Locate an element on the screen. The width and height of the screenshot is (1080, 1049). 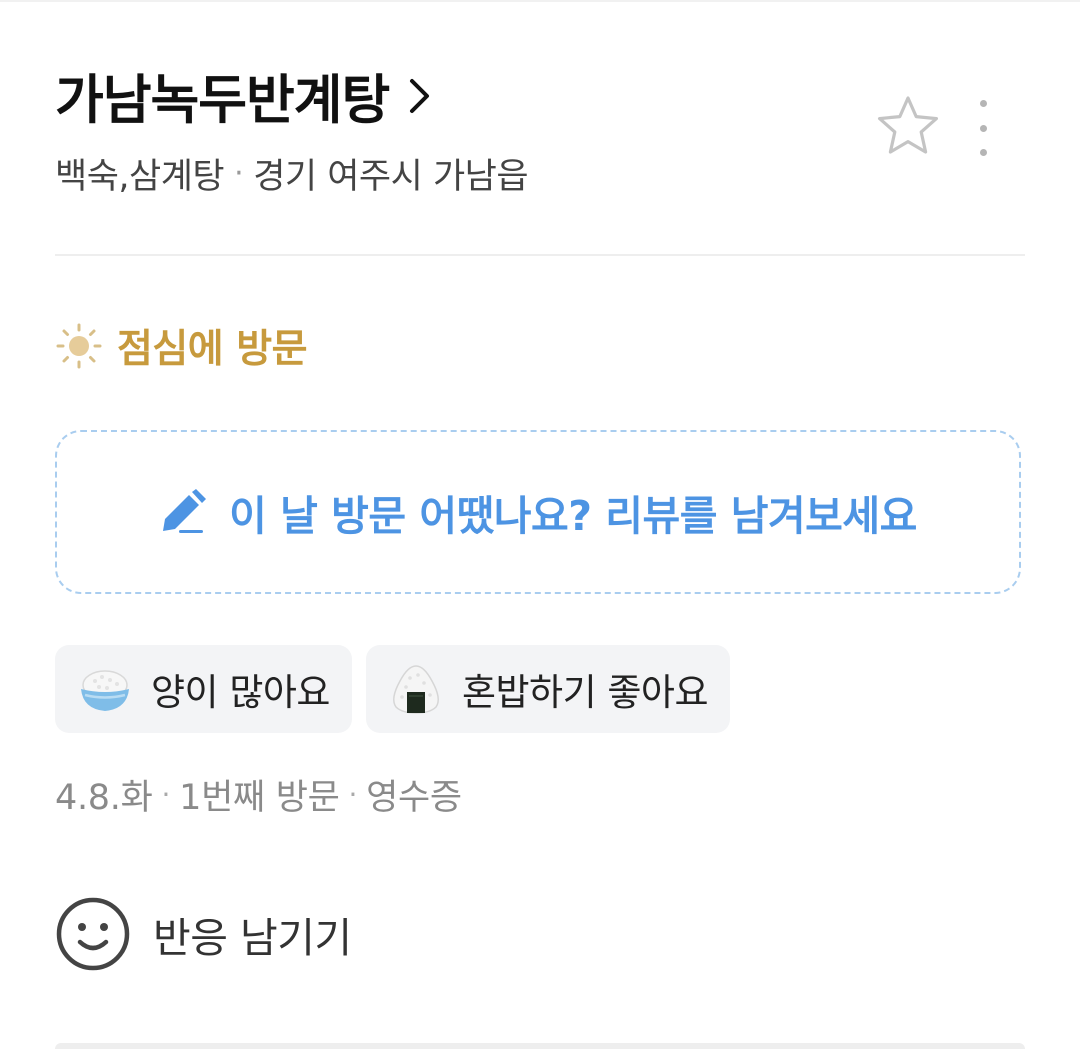
write-review-button: 이 날 방문 어땠나요? 리뷰를 남겨보세요 is located at coordinates (538, 512).